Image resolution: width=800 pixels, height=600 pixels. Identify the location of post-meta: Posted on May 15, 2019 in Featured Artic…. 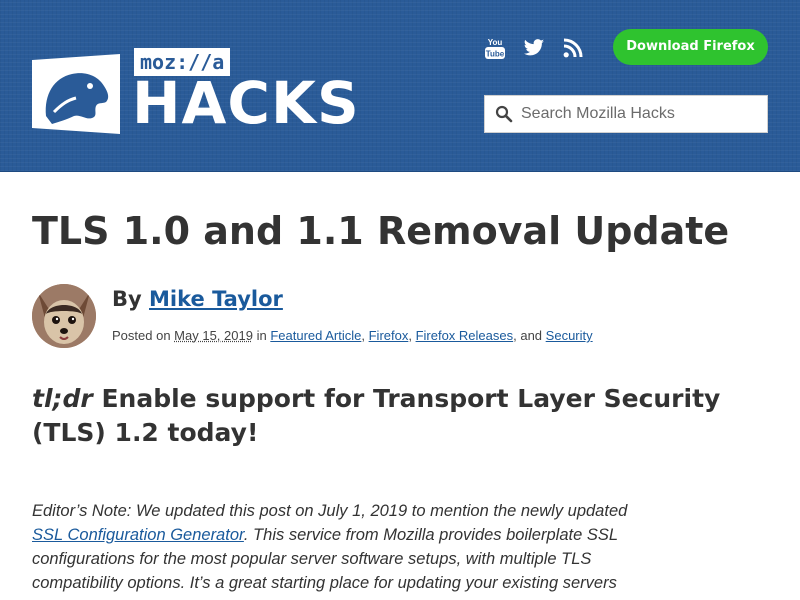
(352, 335).